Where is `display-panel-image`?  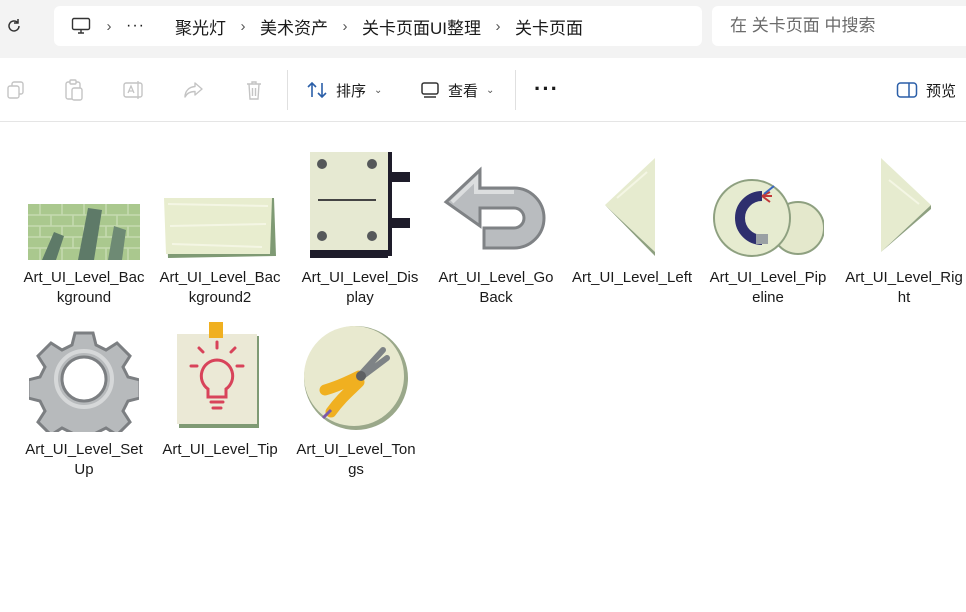
display-panel-image is located at coordinates (360, 197).